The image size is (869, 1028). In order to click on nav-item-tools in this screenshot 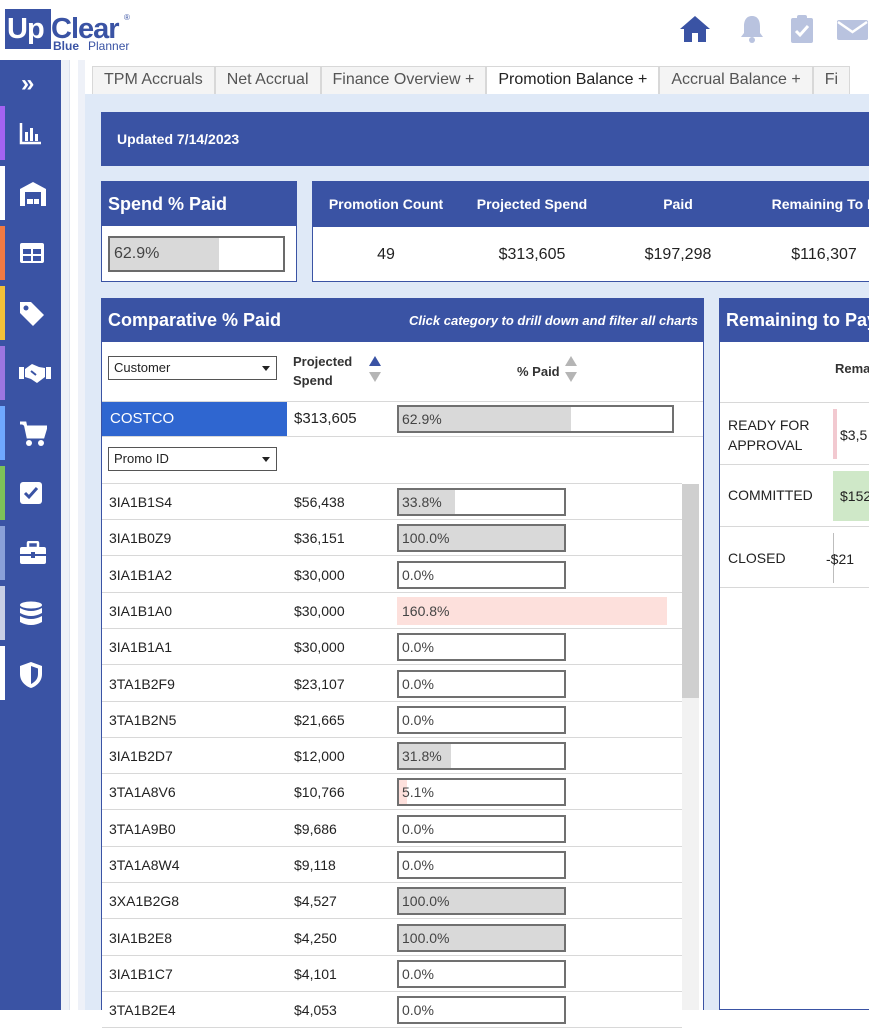, I will do `click(30, 553)`.